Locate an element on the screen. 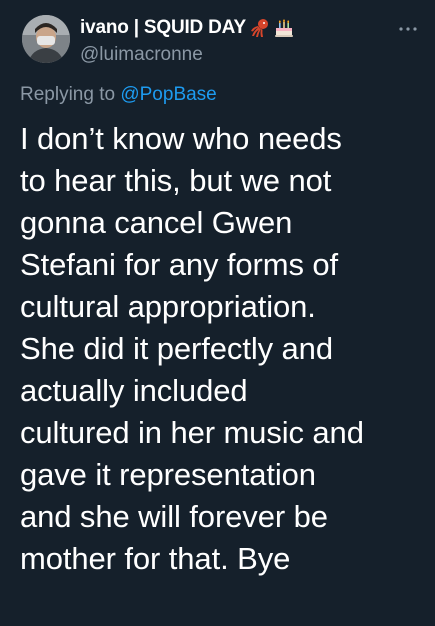  replying-prefix: Replying to is located at coordinates (70, 94).